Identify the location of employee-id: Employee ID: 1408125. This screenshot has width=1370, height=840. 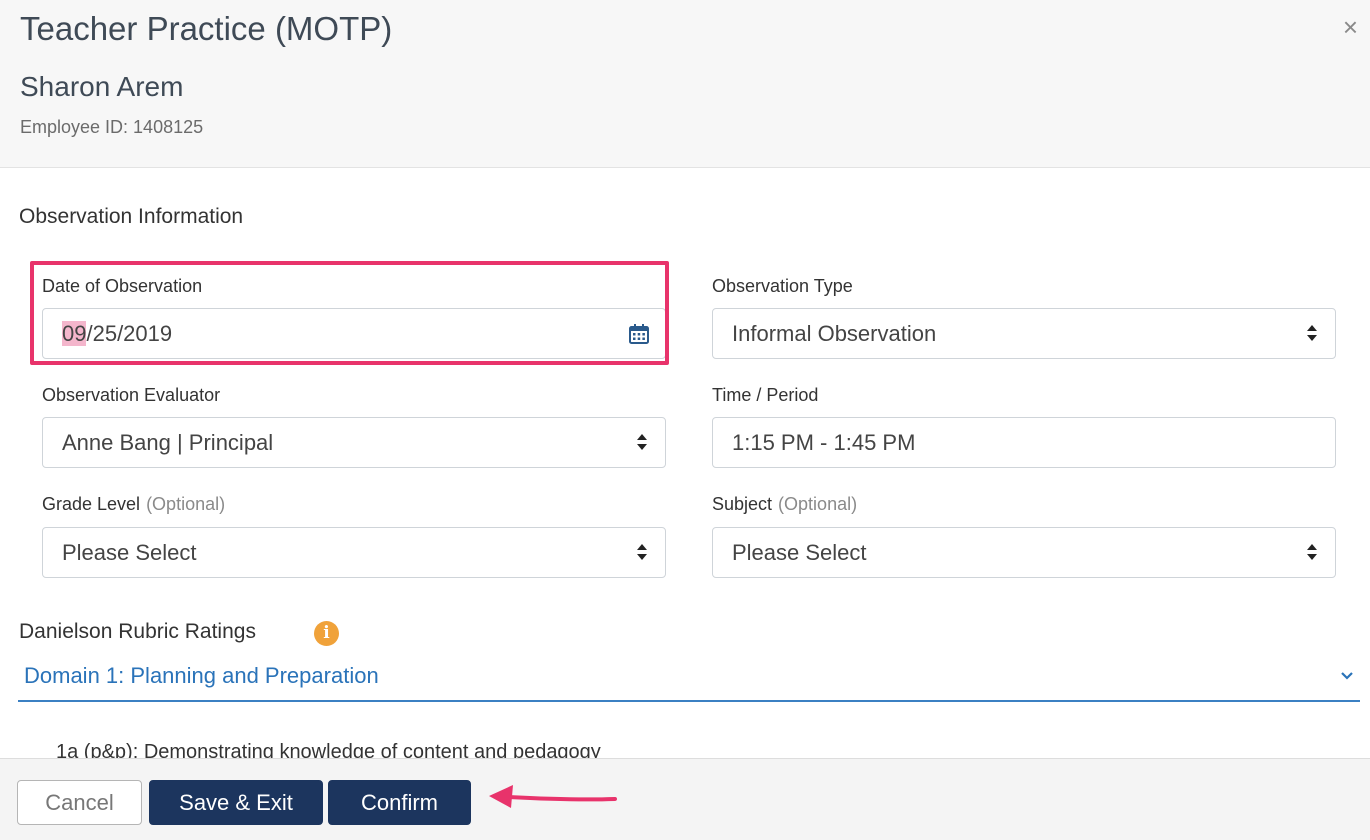
(111, 127).